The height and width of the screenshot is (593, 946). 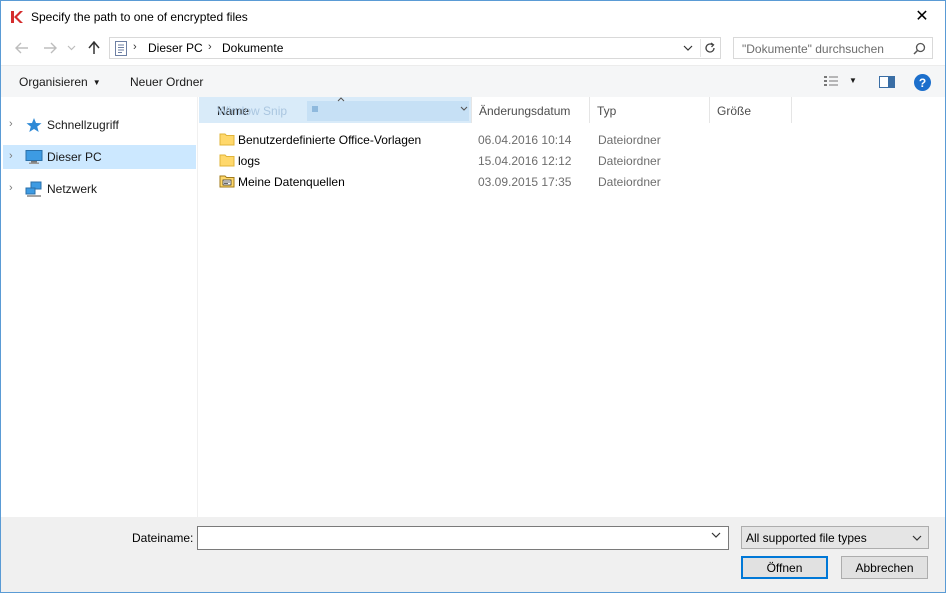 What do you see at coordinates (688, 48) in the screenshot?
I see `address-history-chevron-icon` at bounding box center [688, 48].